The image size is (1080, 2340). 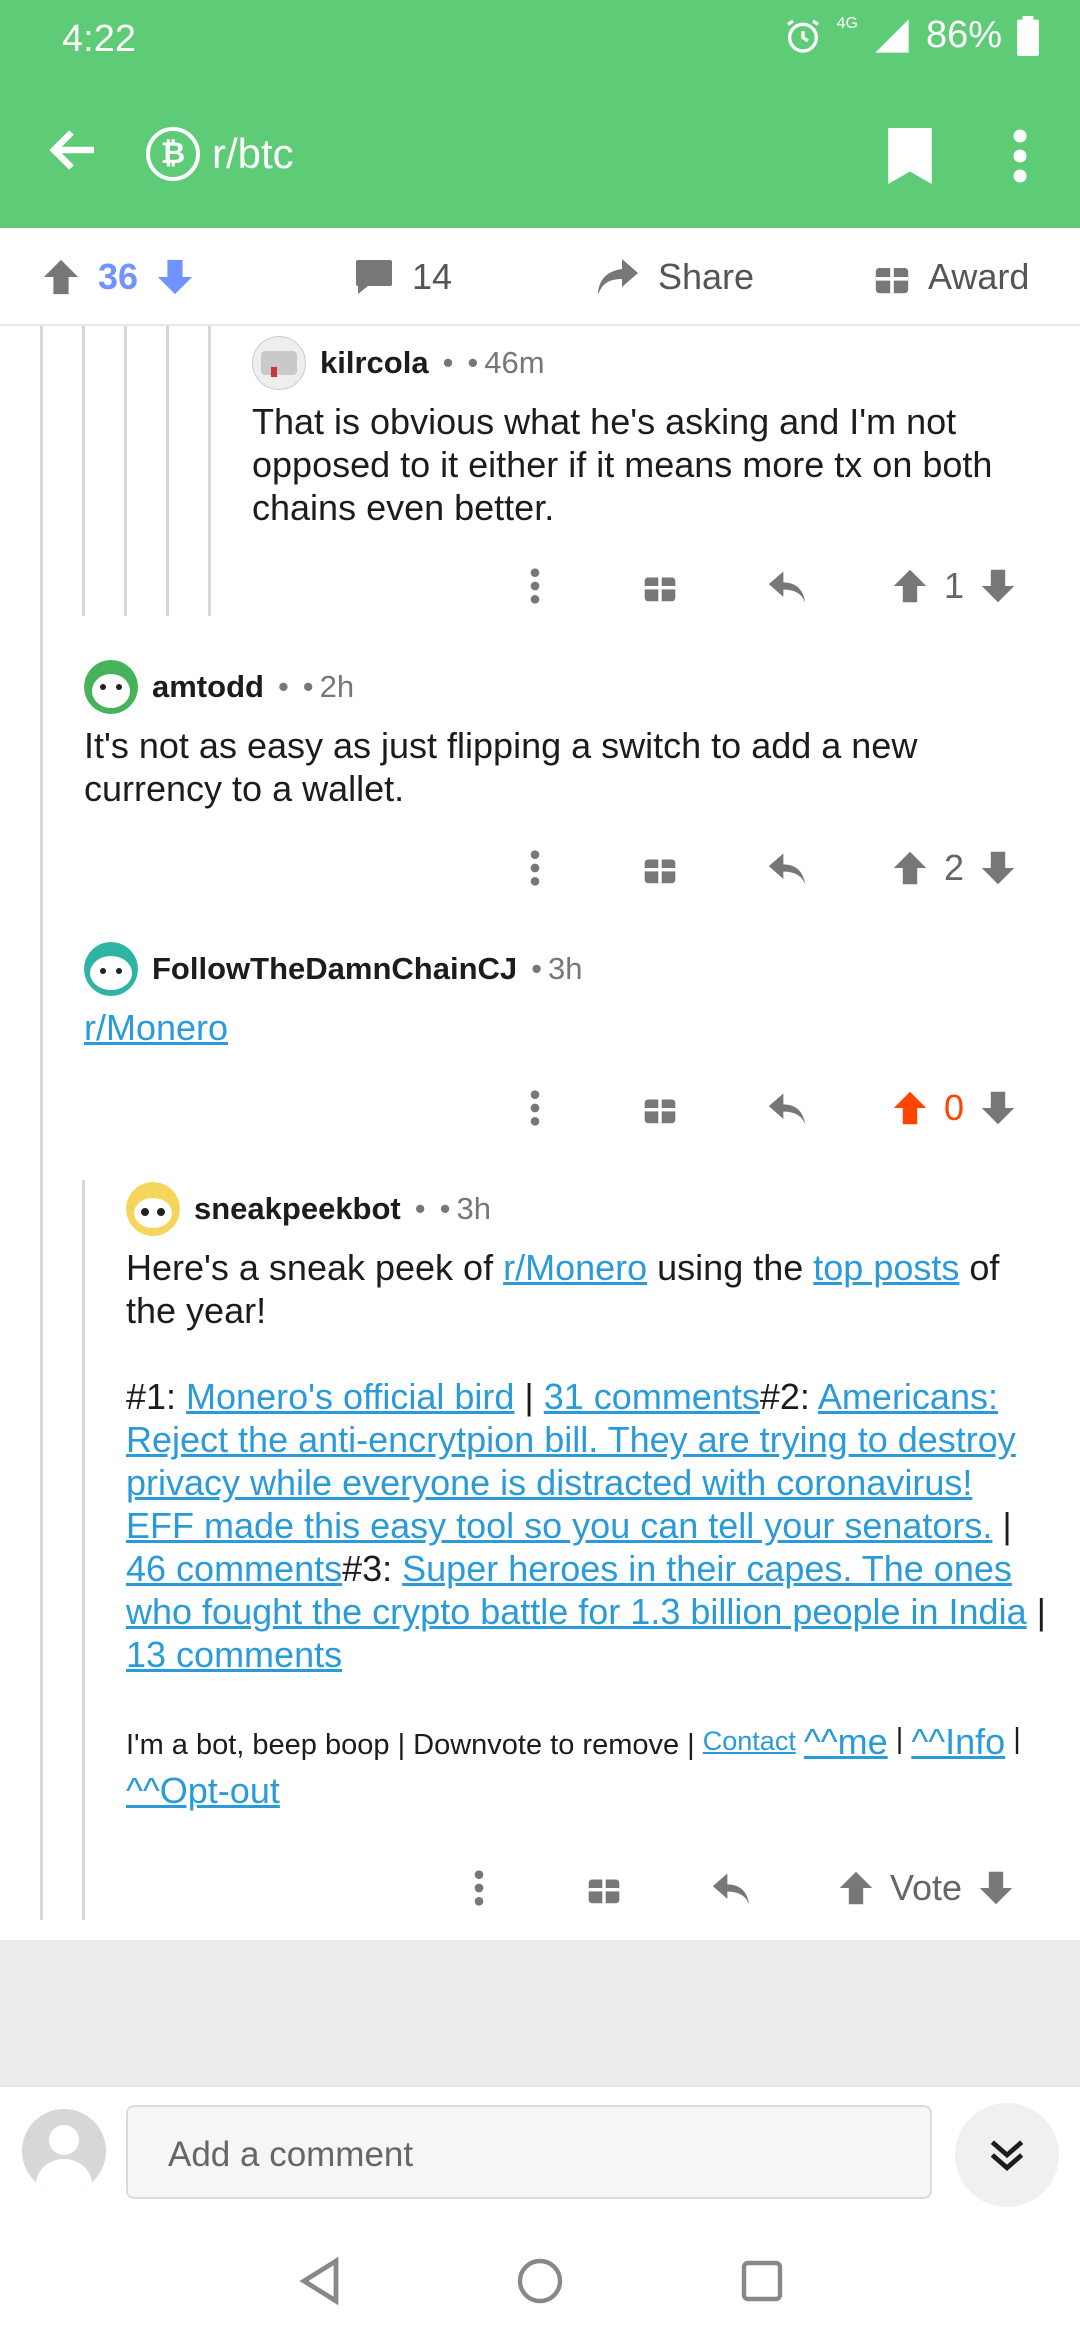 I want to click on network-label: 4G, so click(x=847, y=23).